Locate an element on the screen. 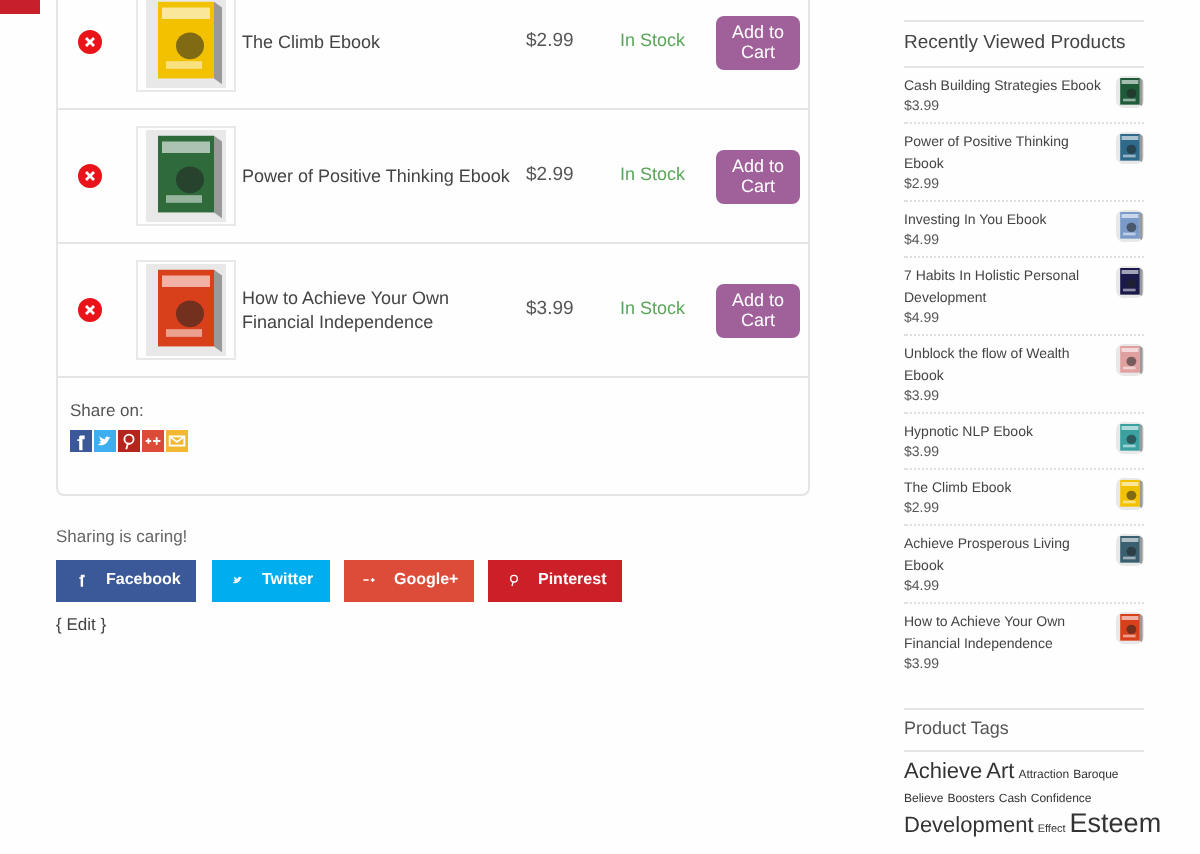  sharing-caption: Sharing is caring! is located at coordinates (123, 537).